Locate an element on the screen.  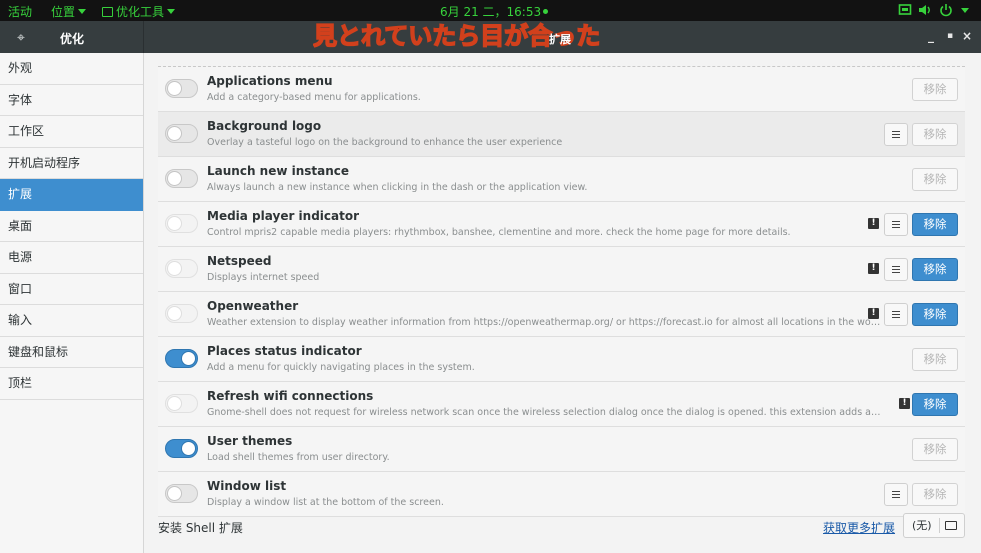
clock: 6月 21 二，16:53 is located at coordinates (494, 11).